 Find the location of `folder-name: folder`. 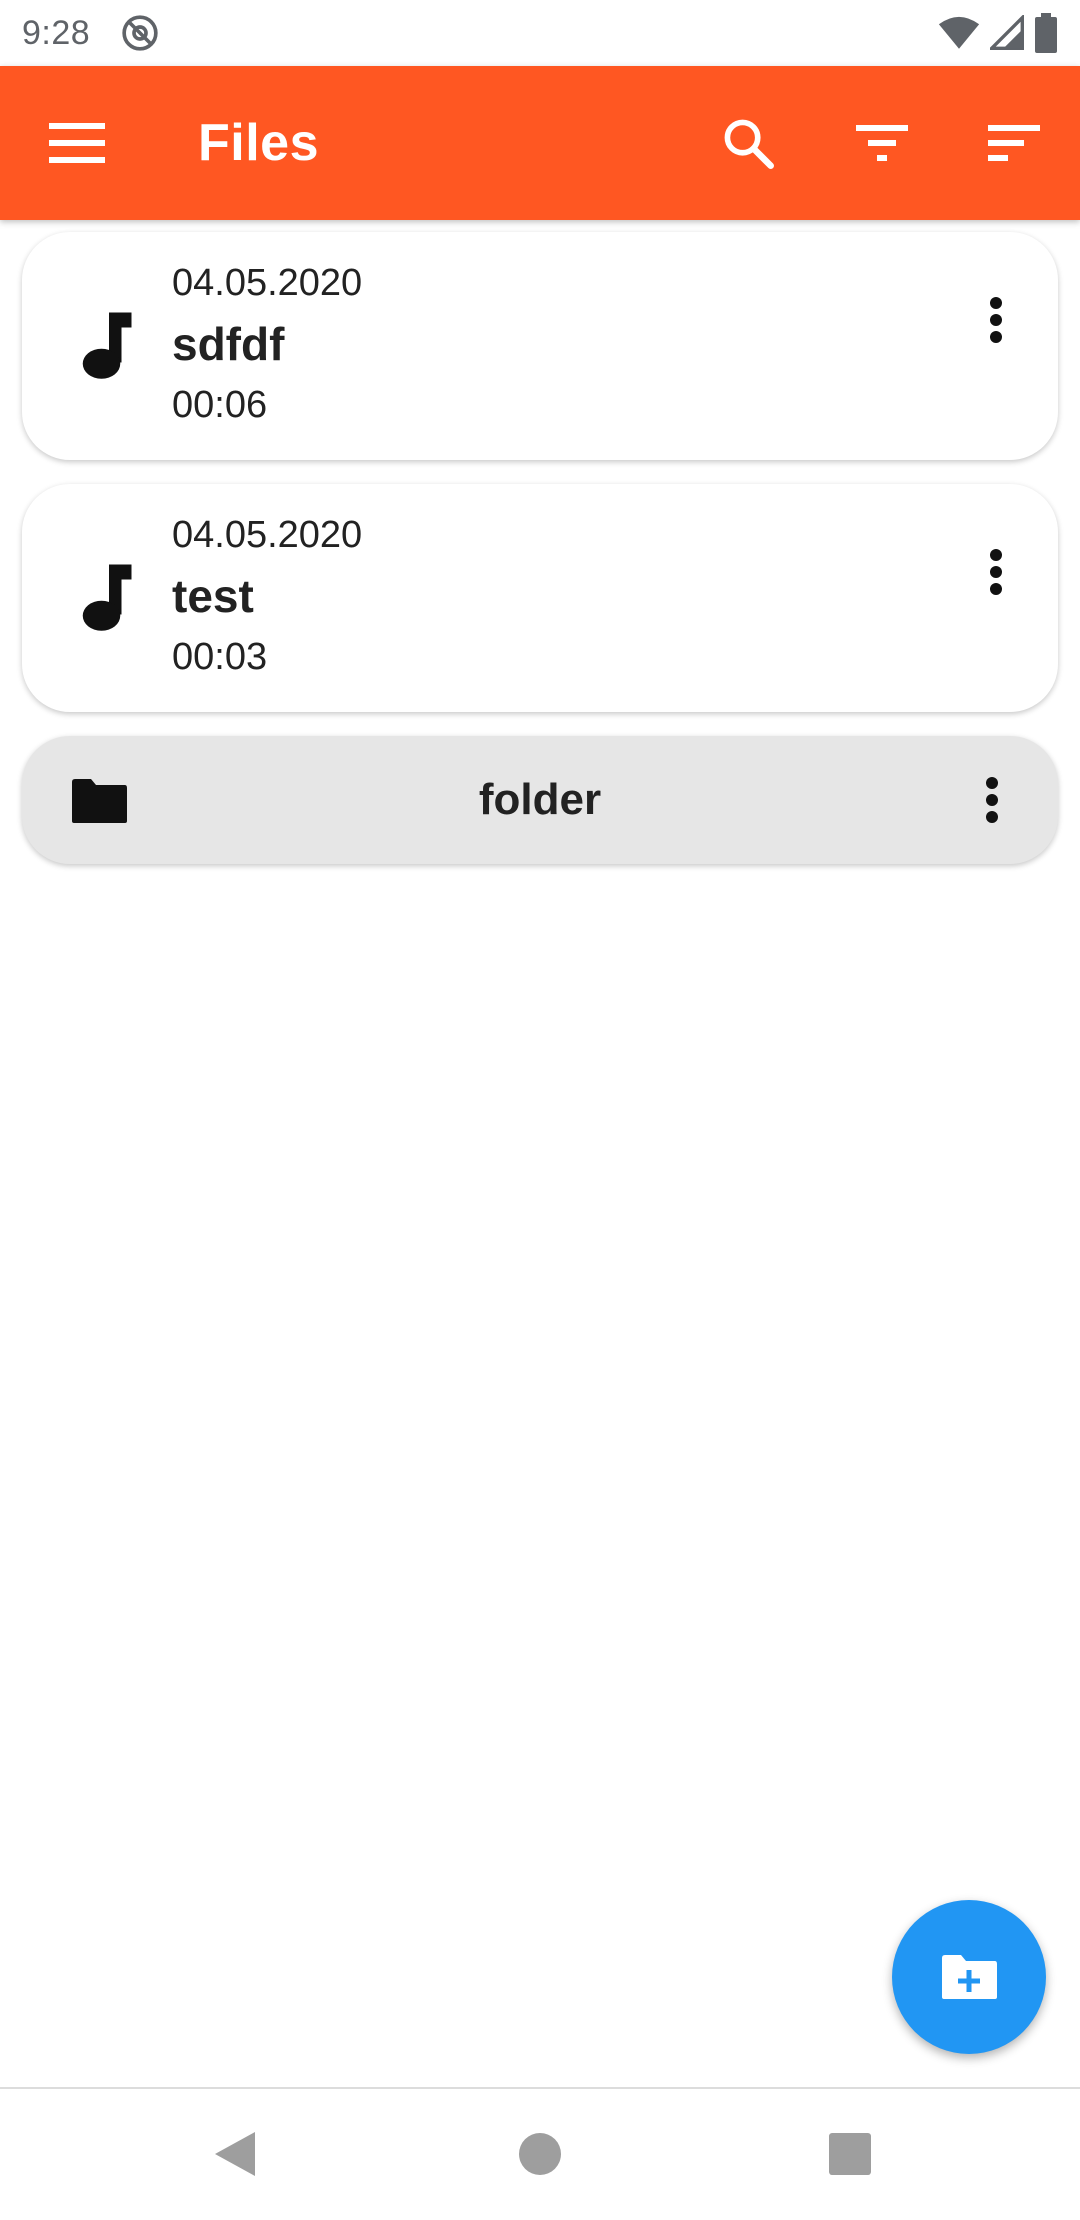

folder-name: folder is located at coordinates (540, 799).